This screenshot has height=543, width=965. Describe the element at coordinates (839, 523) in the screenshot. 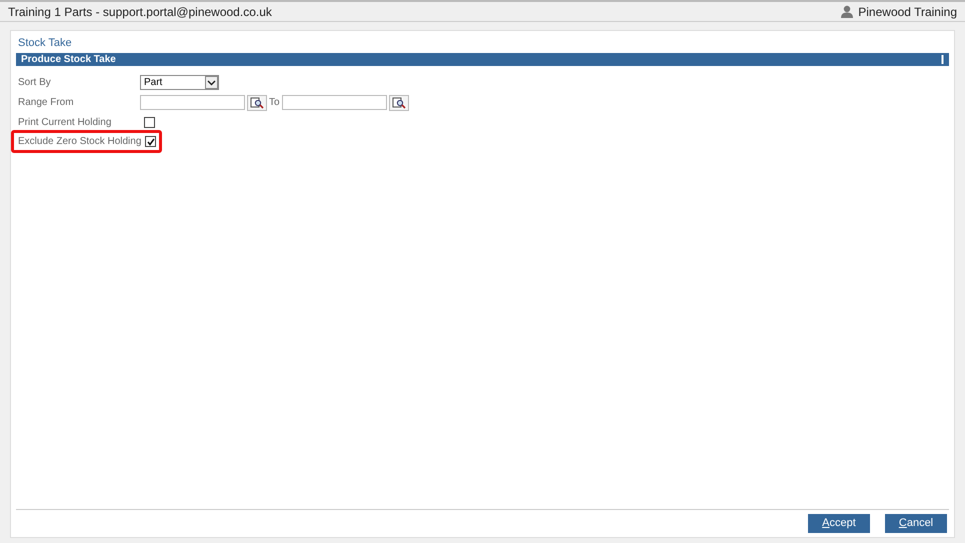

I see `dialog-button: Accept` at that location.